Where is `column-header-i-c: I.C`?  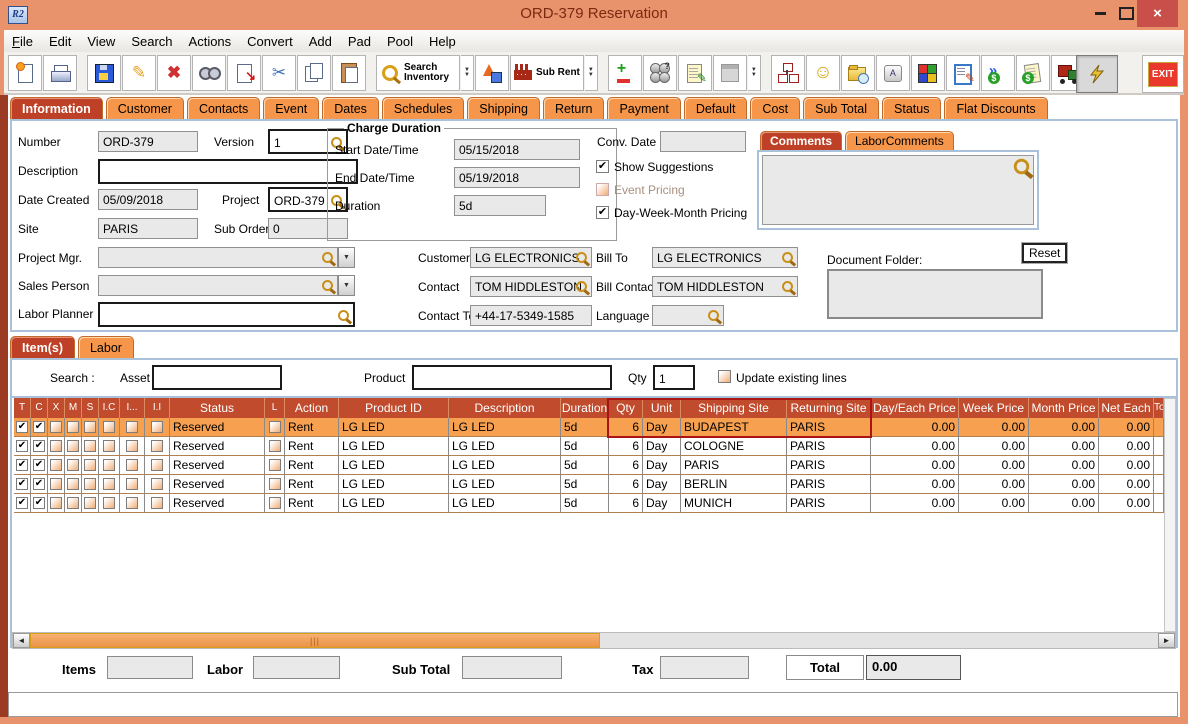
column-header-i-c: I.C is located at coordinates (109, 408).